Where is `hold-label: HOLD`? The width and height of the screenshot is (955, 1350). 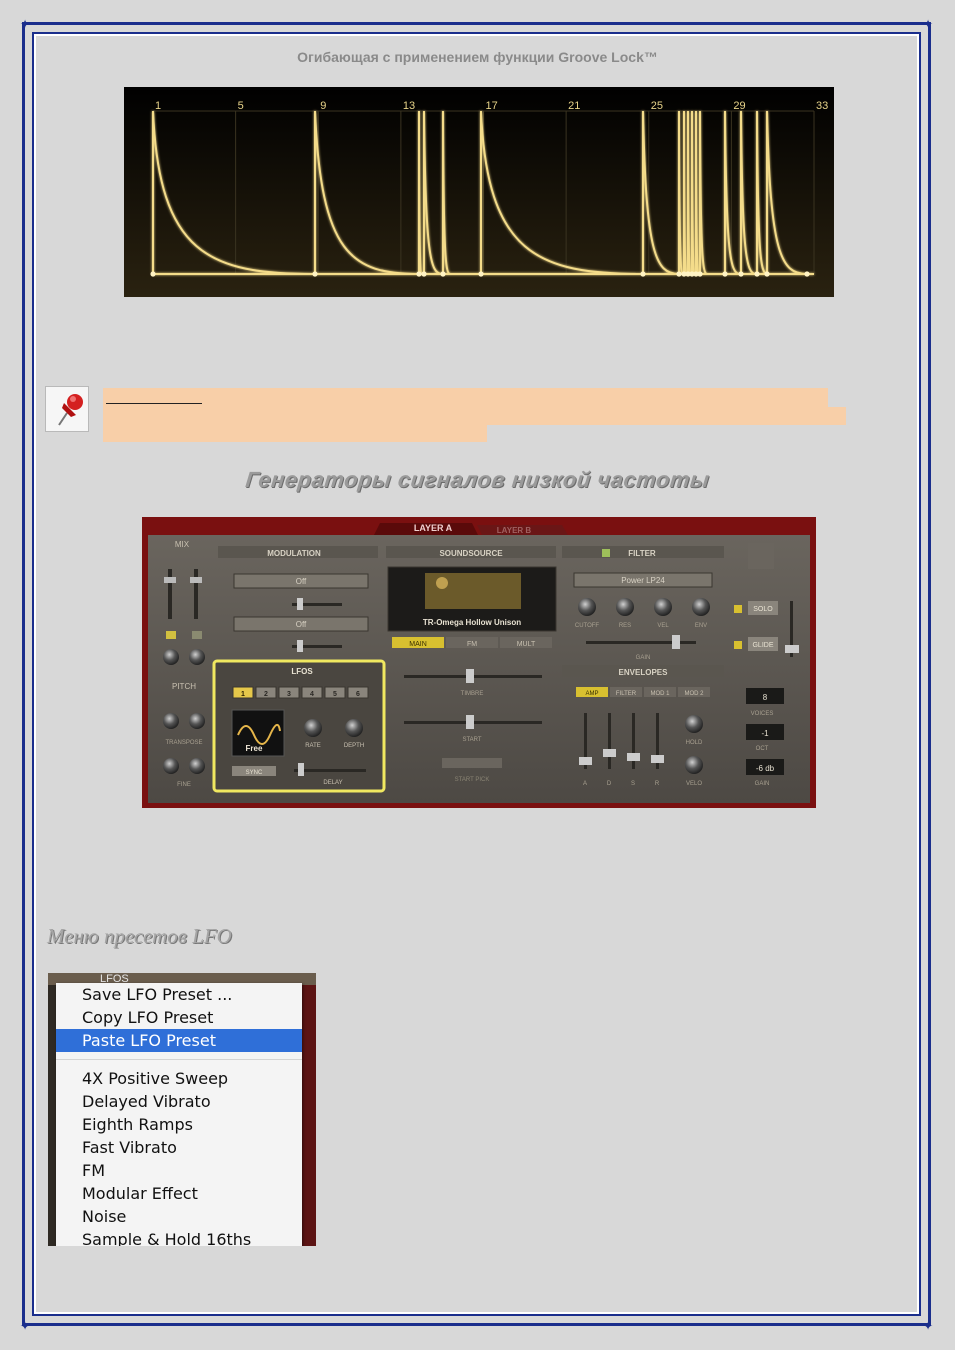 hold-label: HOLD is located at coordinates (694, 743).